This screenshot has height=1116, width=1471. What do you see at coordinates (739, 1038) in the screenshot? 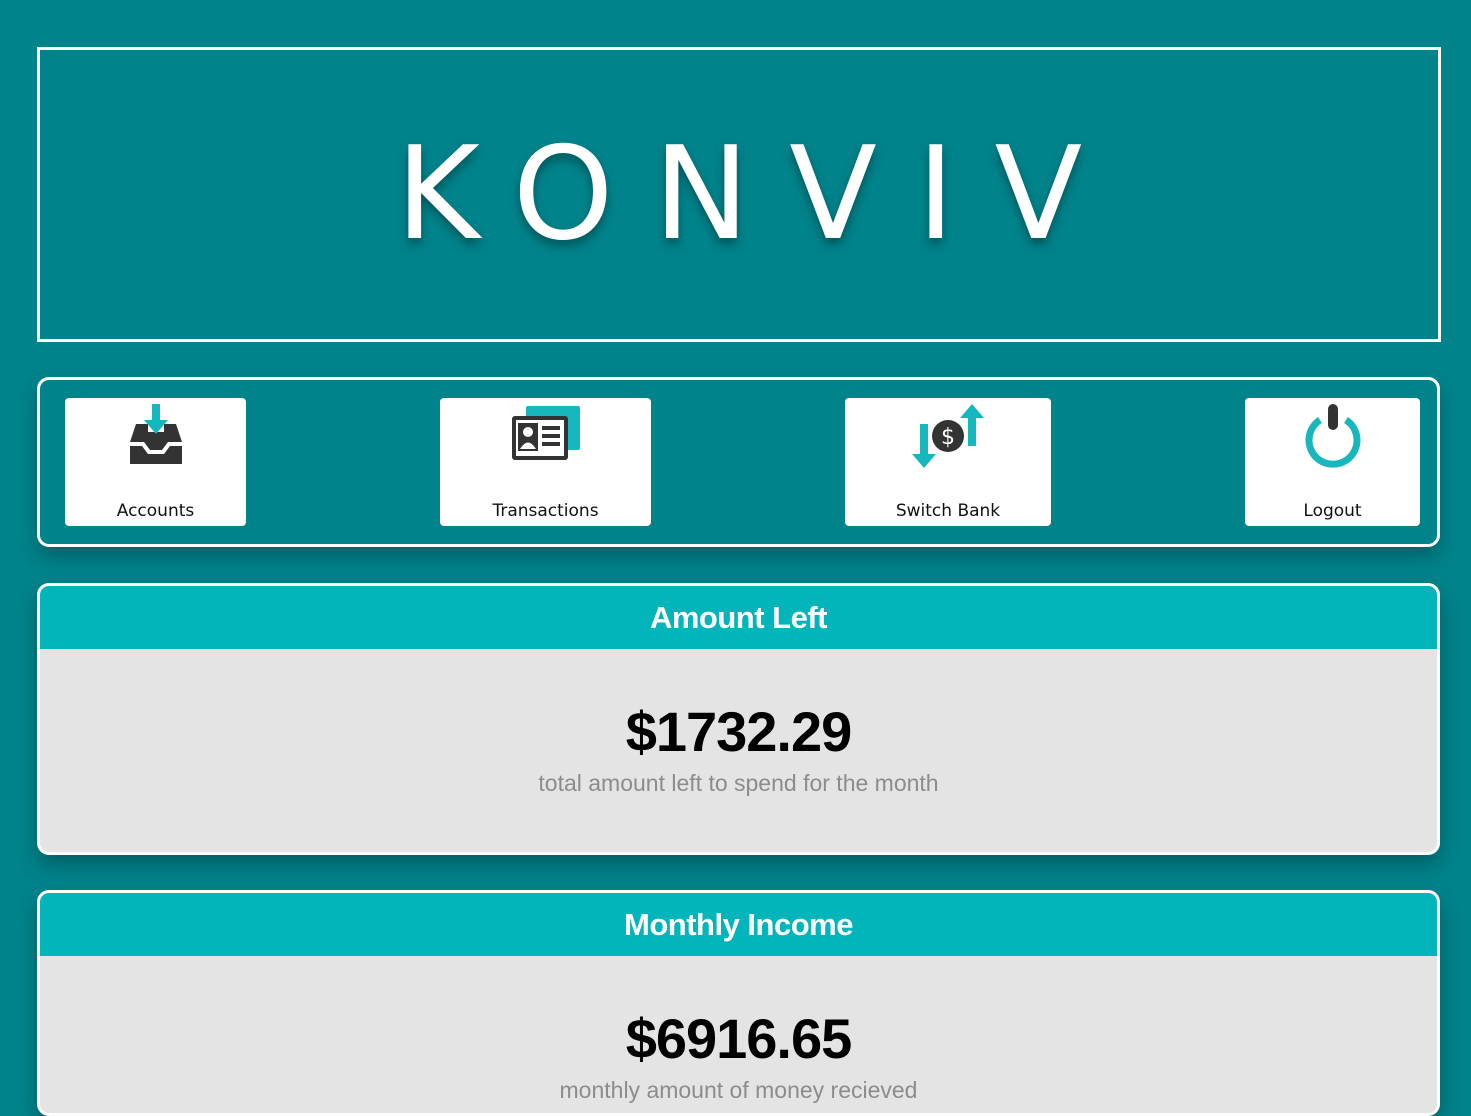
I see `monthly-income-value: $6916.65` at bounding box center [739, 1038].